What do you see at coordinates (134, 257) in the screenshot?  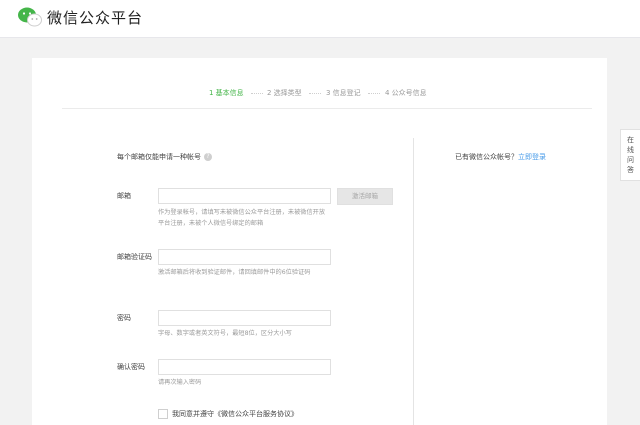 I see `verify-code-label: 邮箱验证码` at bounding box center [134, 257].